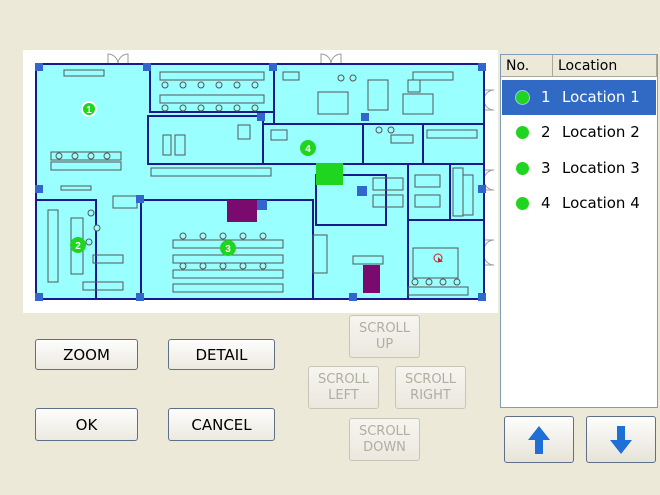 Image resolution: width=660 pixels, height=495 pixels. I want to click on list-item-name: Location 3, so click(601, 168).